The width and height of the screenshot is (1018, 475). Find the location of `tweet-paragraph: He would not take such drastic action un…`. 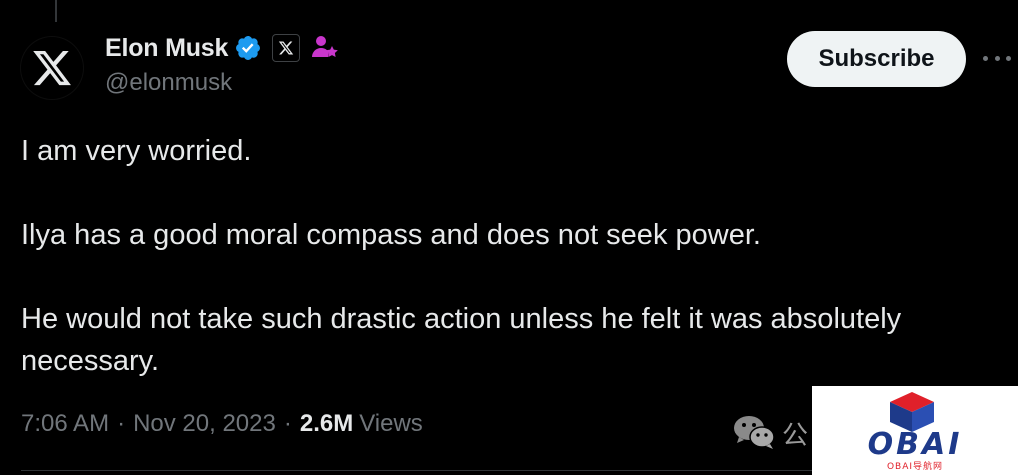

tweet-paragraph: He would not take such drastic action un… is located at coordinates (461, 340).